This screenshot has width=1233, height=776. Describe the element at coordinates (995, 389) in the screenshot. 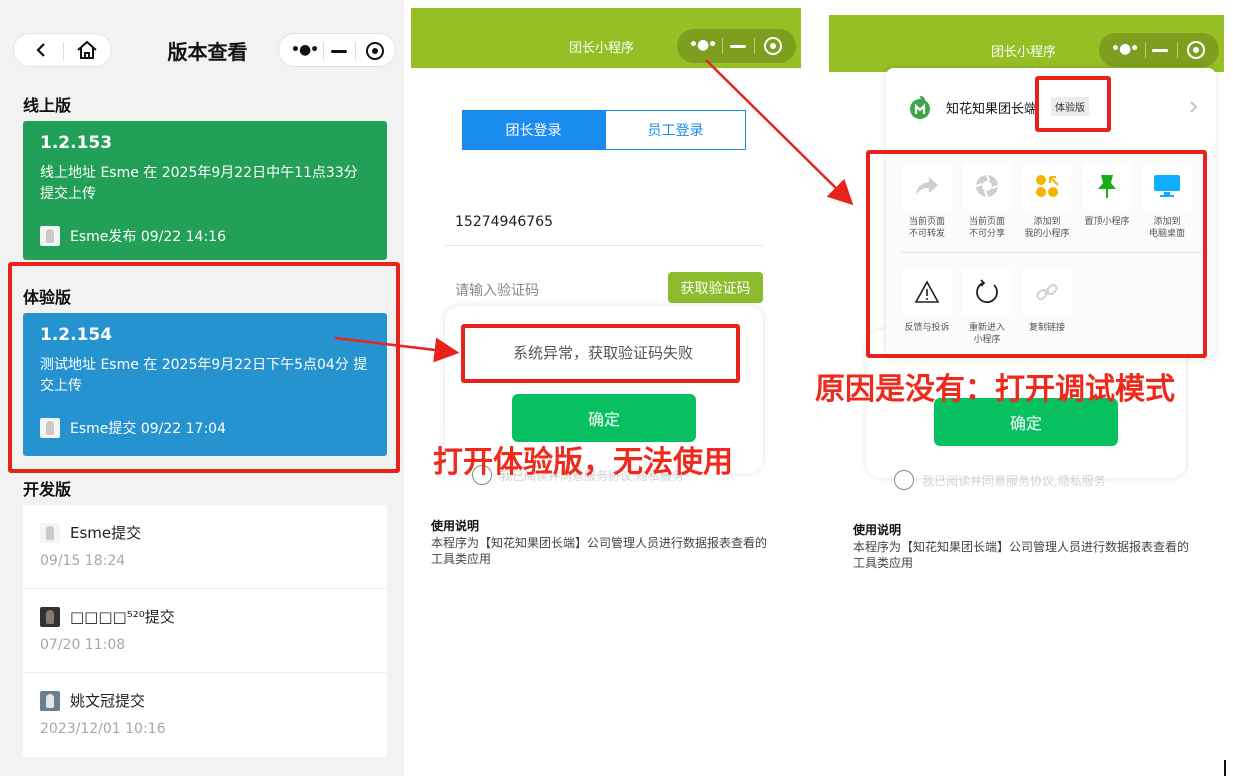

I see `annotation-debug-mode: 原因是没有：打开调试模式` at that location.